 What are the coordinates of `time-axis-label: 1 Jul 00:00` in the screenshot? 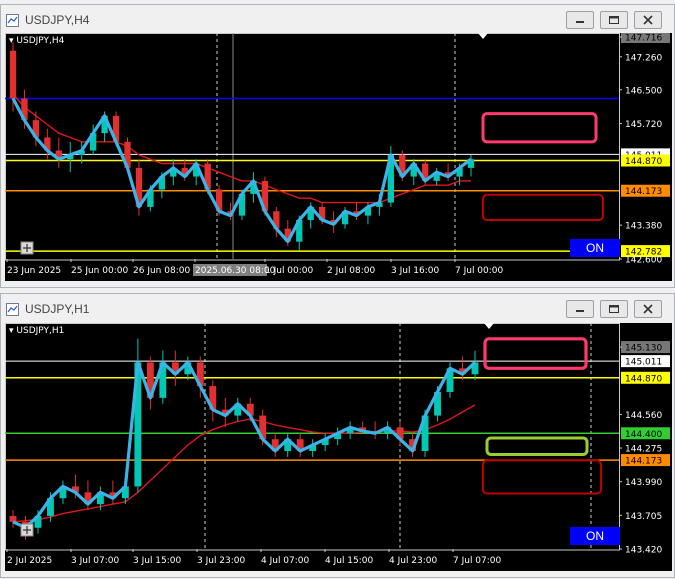 It's located at (289, 271).